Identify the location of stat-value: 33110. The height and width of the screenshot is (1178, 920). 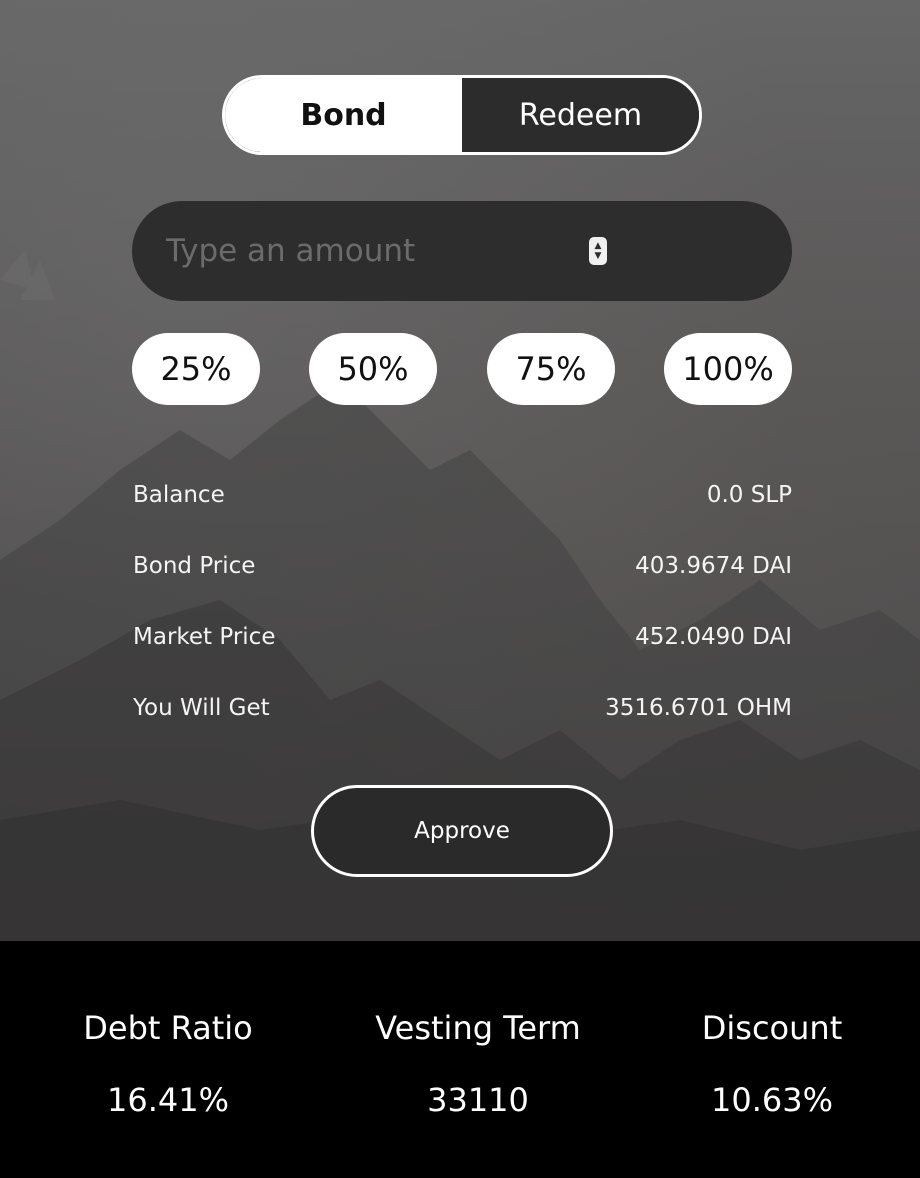
(478, 1100).